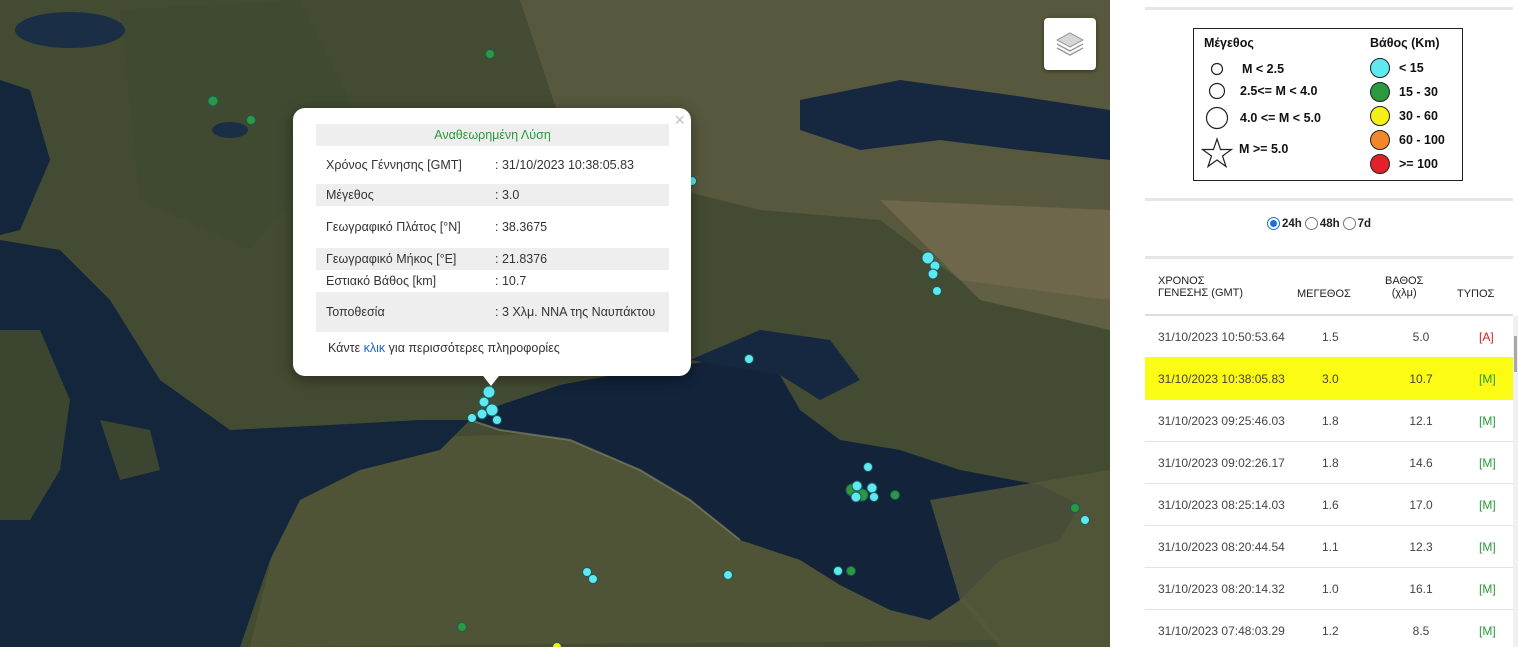 Image resolution: width=1518 pixels, height=647 pixels. I want to click on legend-magnitude-title: Μέγεθος, so click(1229, 43).